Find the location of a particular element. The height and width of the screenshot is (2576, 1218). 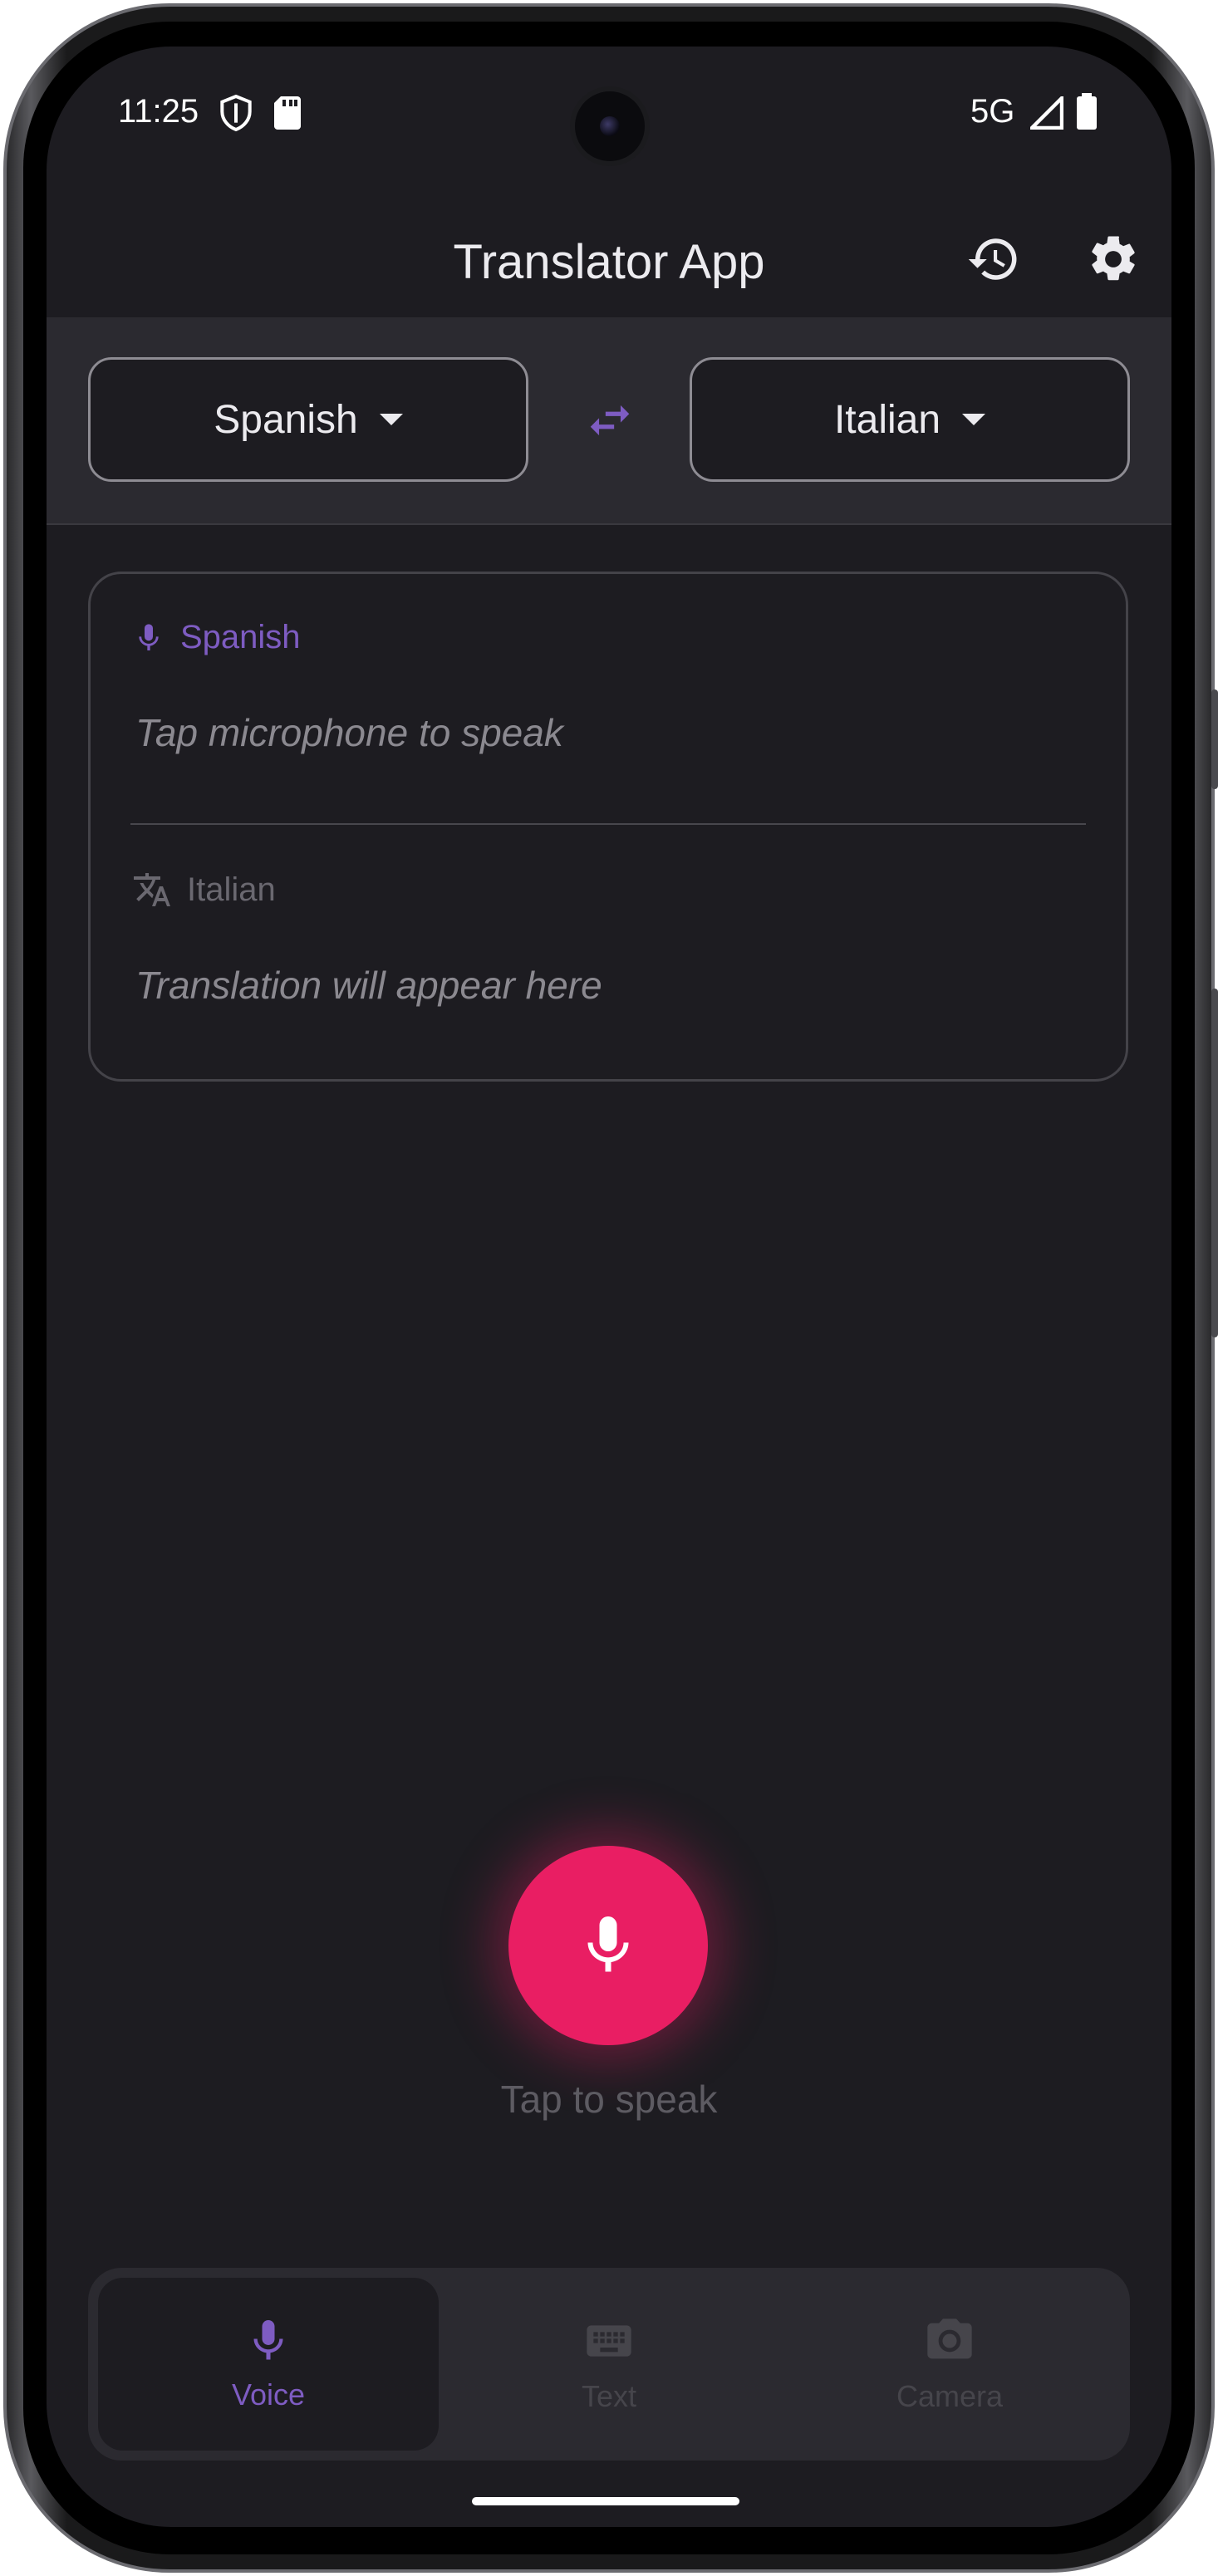

sd-card-icon is located at coordinates (287, 115).